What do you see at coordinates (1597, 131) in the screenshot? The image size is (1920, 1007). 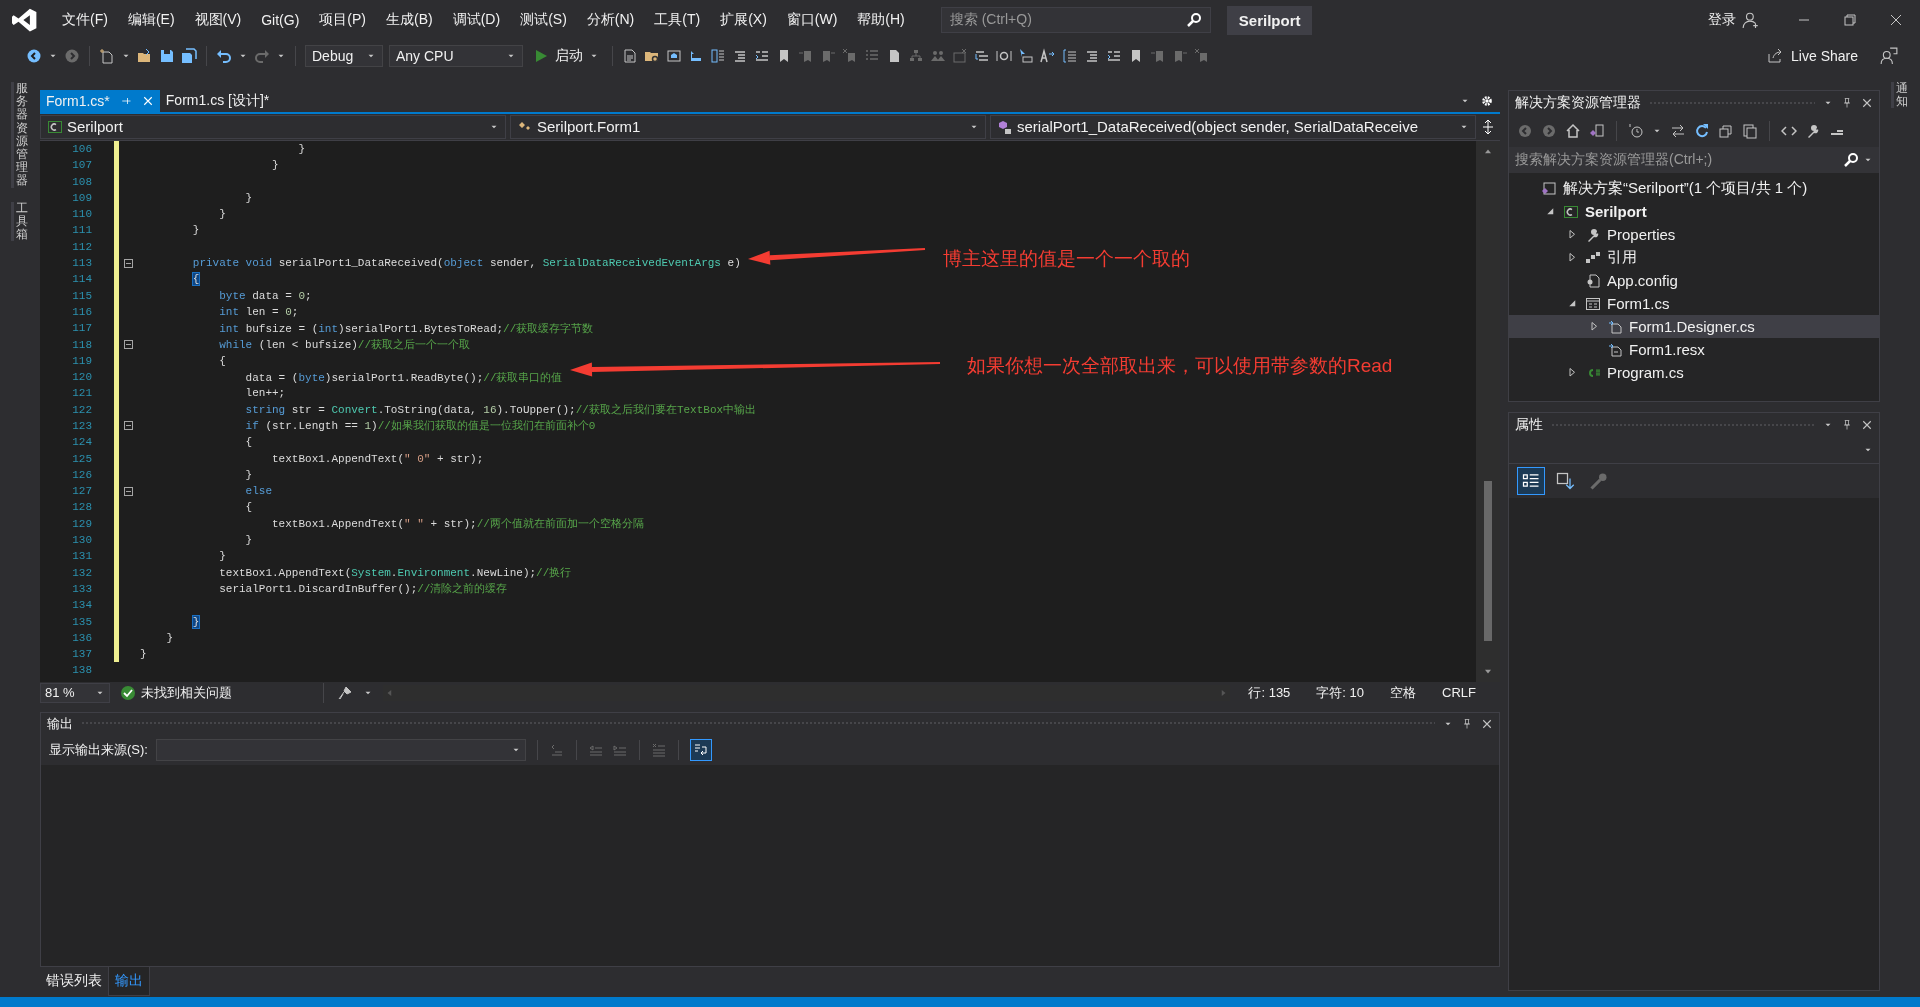 I see `solution-view-icon` at bounding box center [1597, 131].